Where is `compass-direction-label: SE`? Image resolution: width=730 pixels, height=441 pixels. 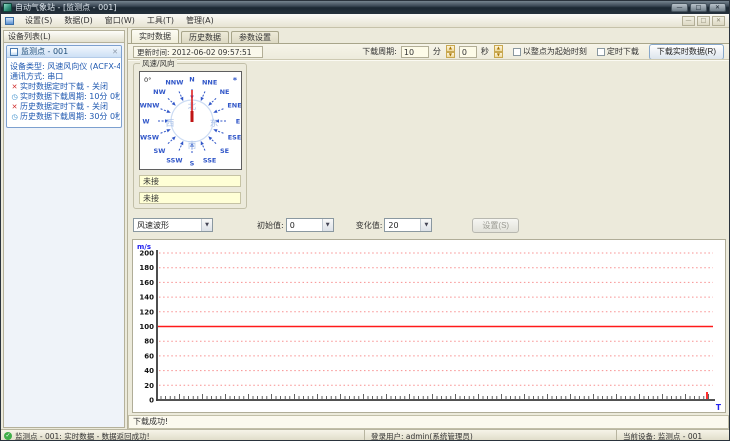
compass-direction-label: SE is located at coordinates (224, 151).